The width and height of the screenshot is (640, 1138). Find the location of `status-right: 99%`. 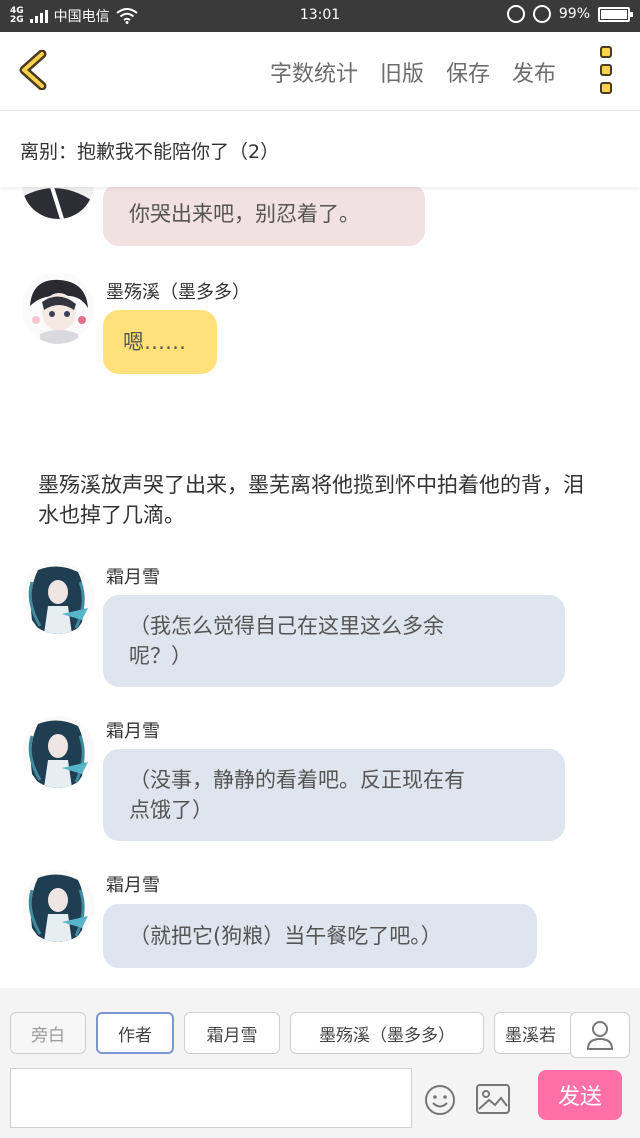

status-right: 99% is located at coordinates (569, 14).